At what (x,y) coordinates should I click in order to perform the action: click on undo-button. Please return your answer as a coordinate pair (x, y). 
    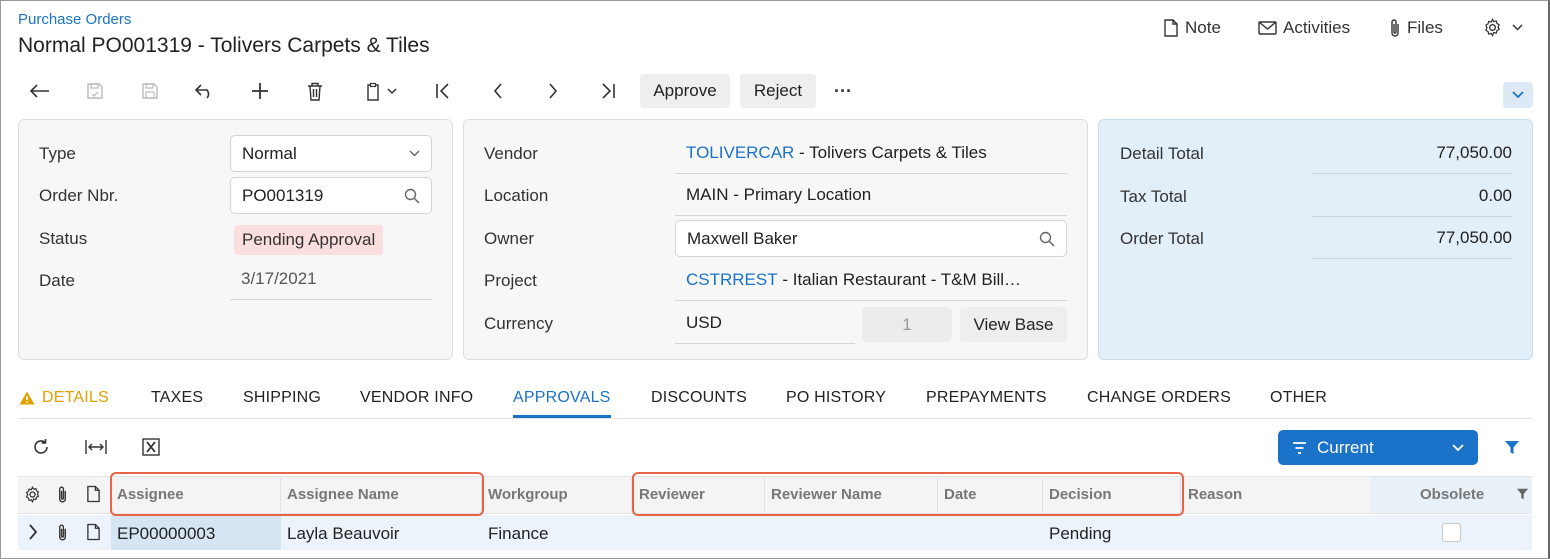
    Looking at the image, I should click on (205, 91).